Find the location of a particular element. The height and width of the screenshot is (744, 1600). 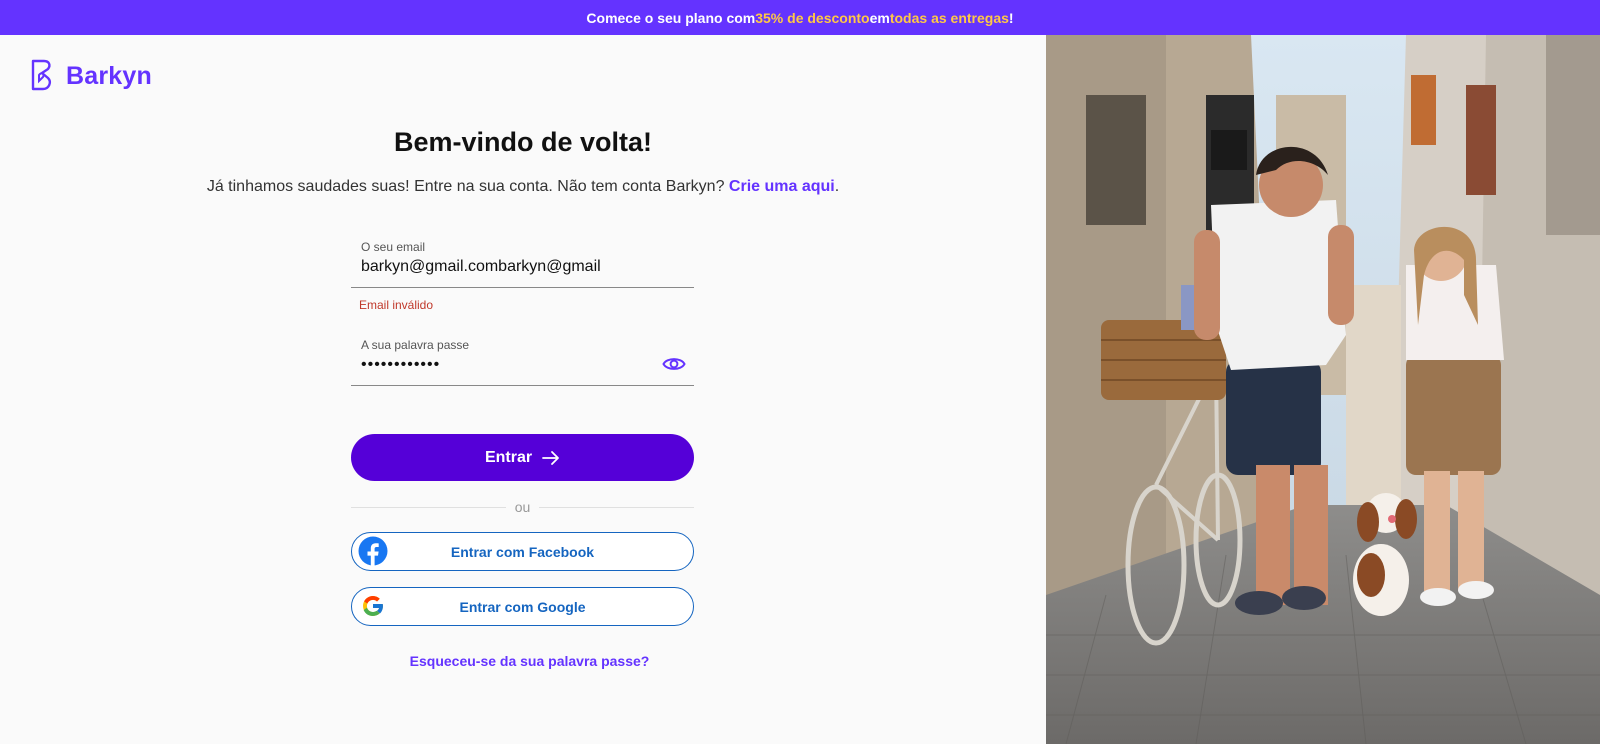

google-login-label: Entrar com Google is located at coordinates (522, 606).